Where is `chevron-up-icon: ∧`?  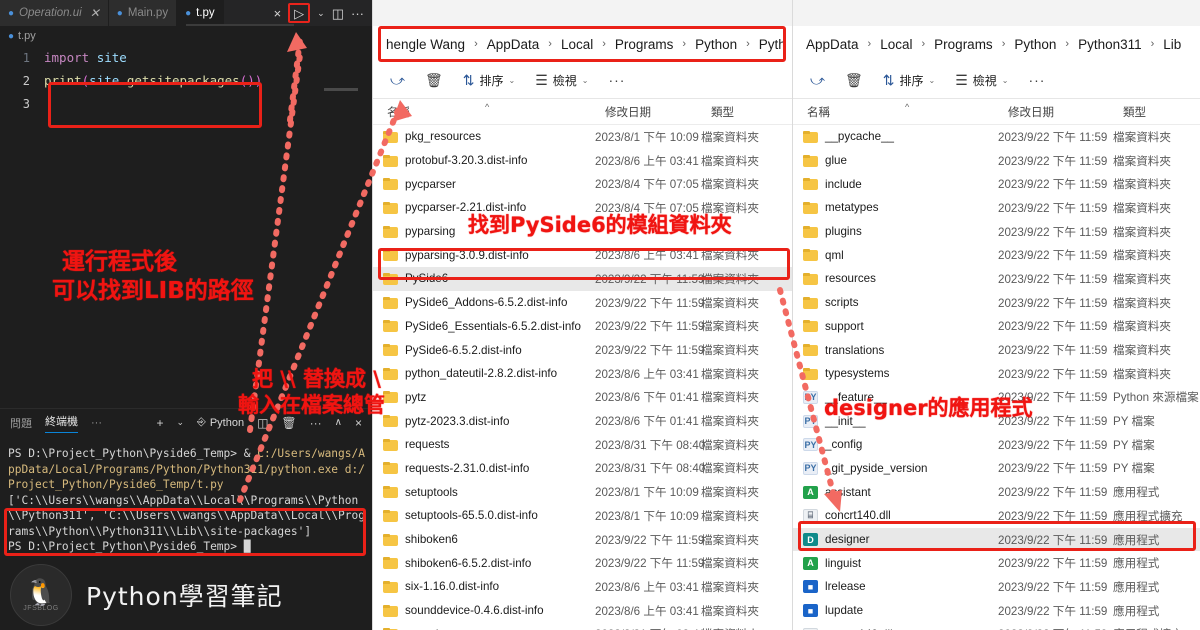
chevron-up-icon: ∧ is located at coordinates (338, 422).